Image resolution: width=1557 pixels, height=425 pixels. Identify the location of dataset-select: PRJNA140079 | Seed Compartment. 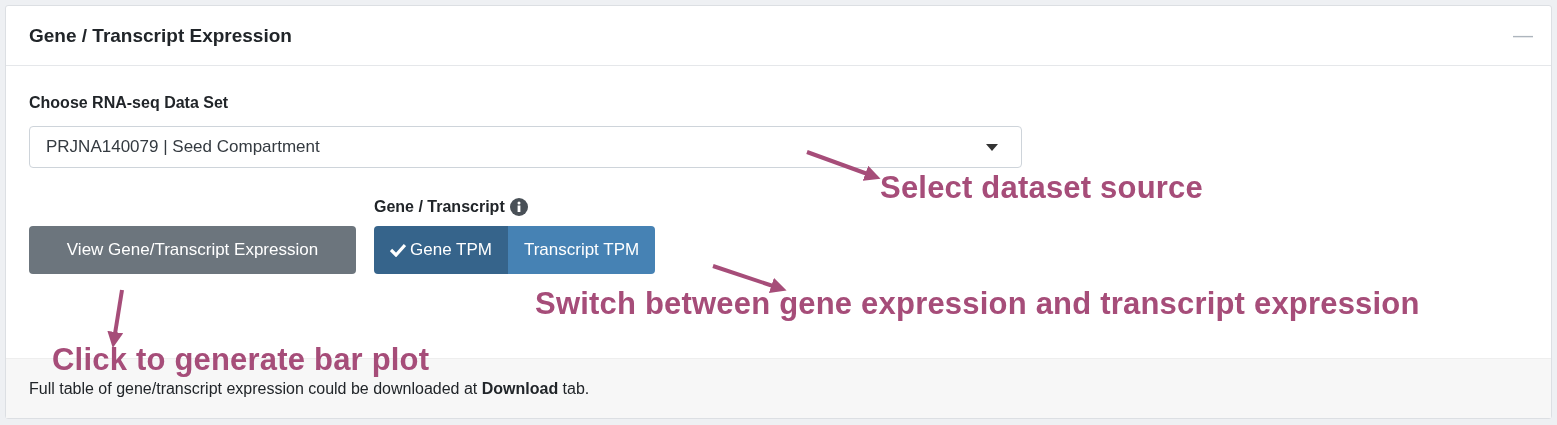
(525, 147).